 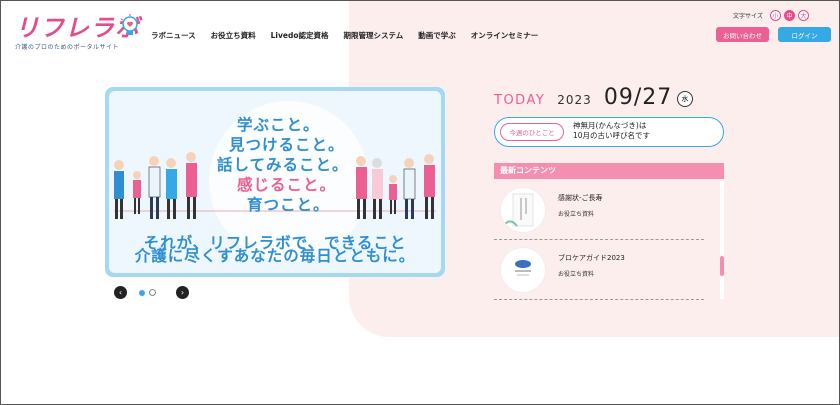 I want to click on hero-line-1: 学ぶこと。, so click(x=278, y=125).